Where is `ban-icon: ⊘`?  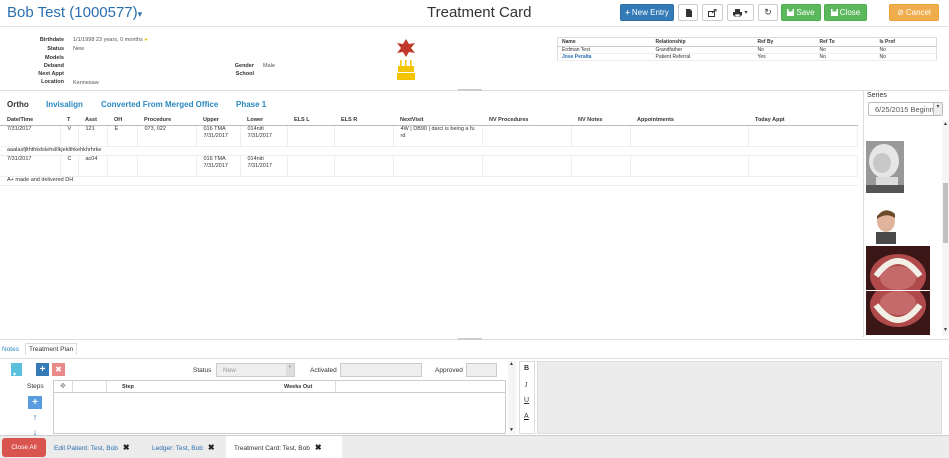
ban-icon: ⊘ is located at coordinates (900, 12).